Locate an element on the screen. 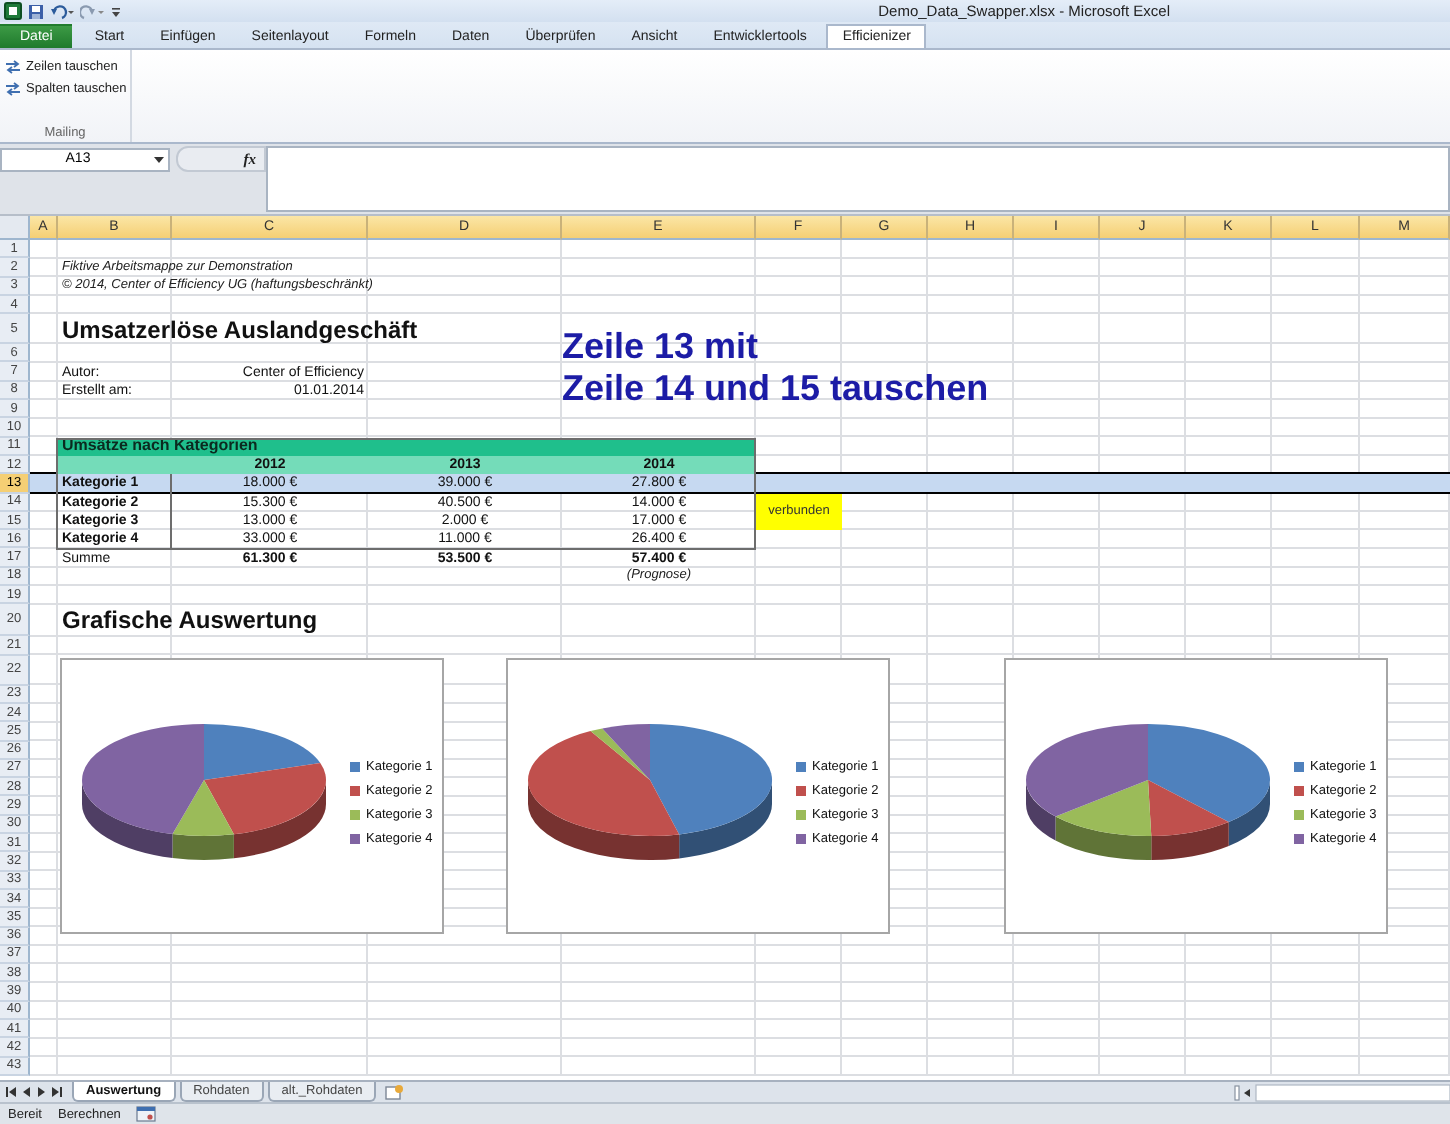 This screenshot has width=1450, height=1124. next-sheet-icon is located at coordinates (41, 1092).